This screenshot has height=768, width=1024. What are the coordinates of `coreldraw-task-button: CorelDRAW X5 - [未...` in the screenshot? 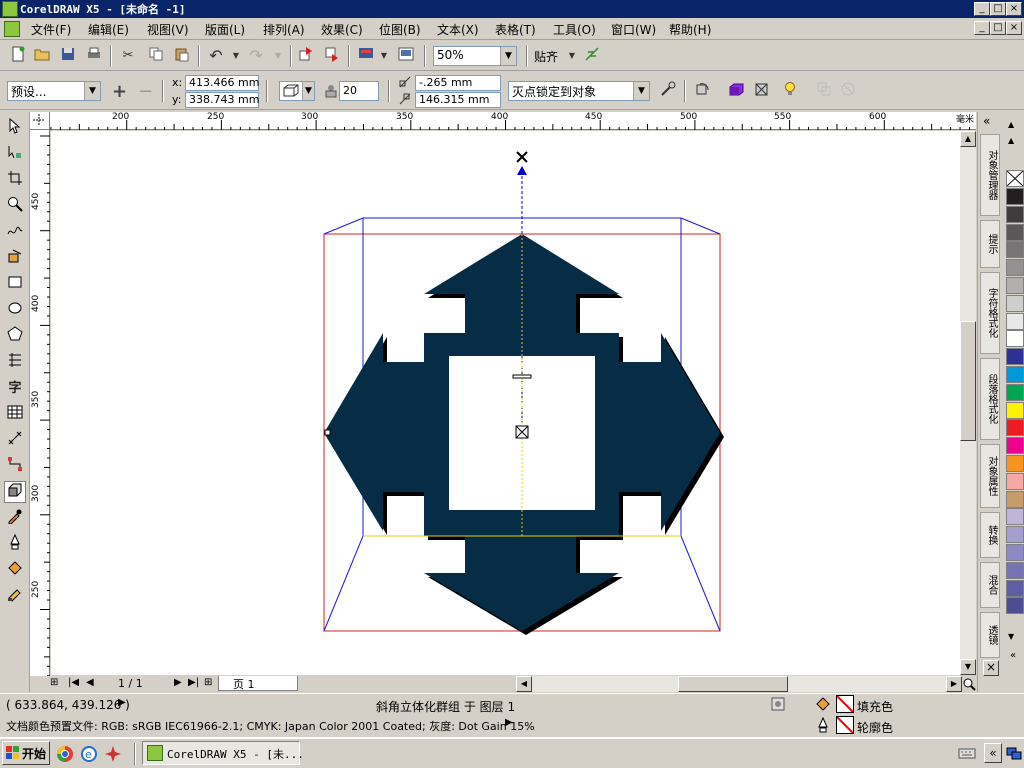 It's located at (223, 753).